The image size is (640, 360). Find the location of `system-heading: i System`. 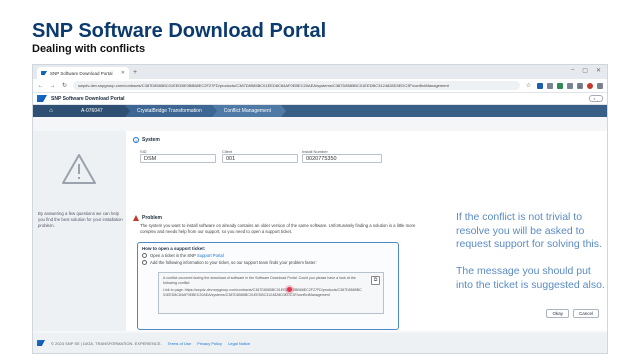

system-heading: i System is located at coordinates (146, 140).